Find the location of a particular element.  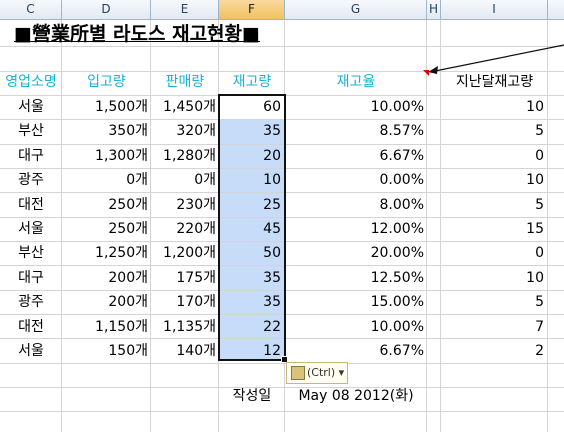

column-header-c: C is located at coordinates (31, 9).